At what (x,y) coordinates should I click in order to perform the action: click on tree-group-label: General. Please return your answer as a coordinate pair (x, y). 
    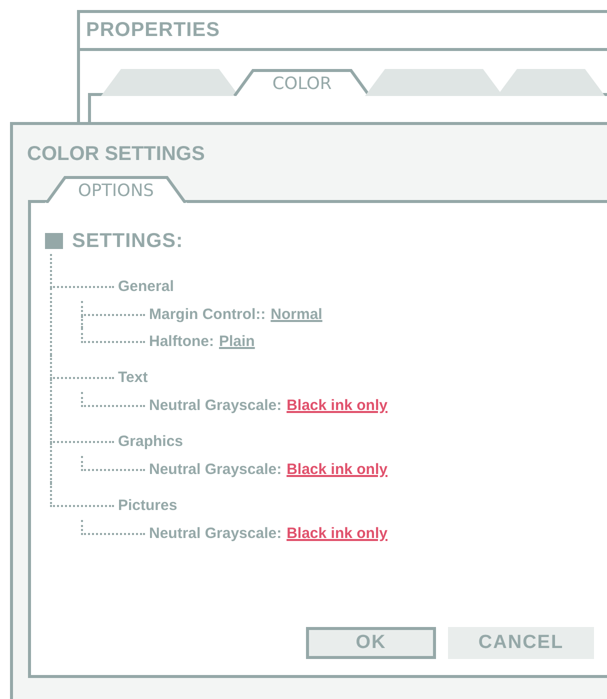
    Looking at the image, I should click on (146, 287).